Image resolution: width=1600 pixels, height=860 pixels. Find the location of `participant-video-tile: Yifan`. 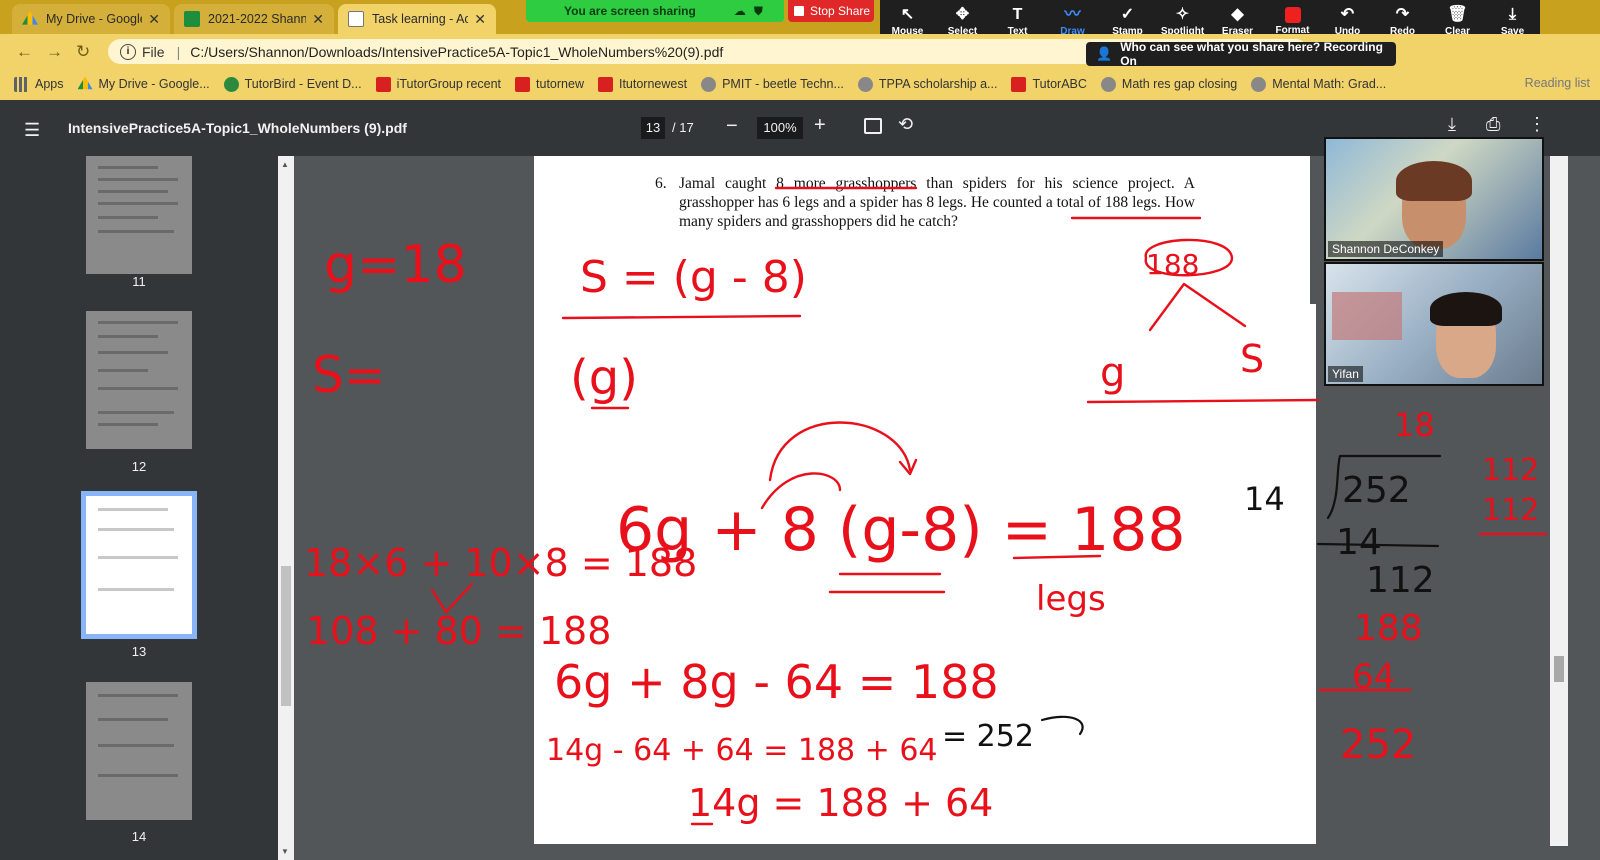

participant-video-tile: Yifan is located at coordinates (1434, 324).